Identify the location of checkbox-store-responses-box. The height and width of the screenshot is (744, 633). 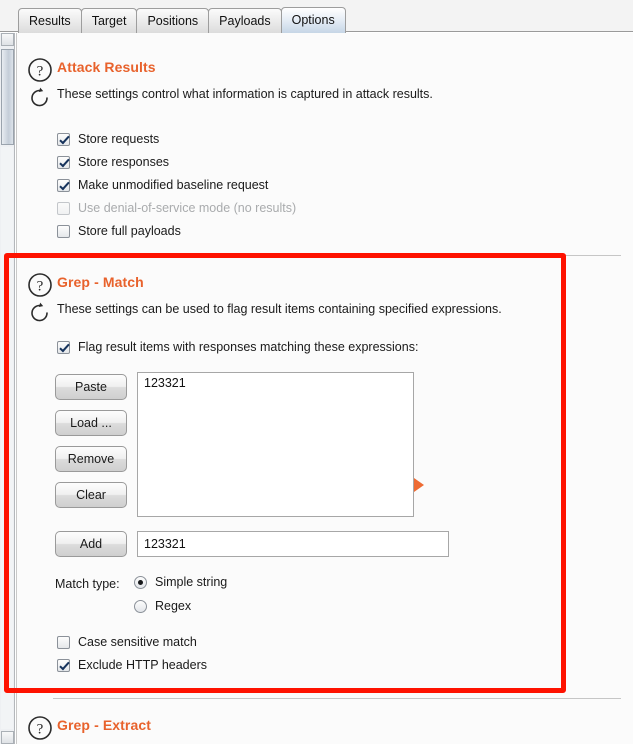
(63, 162).